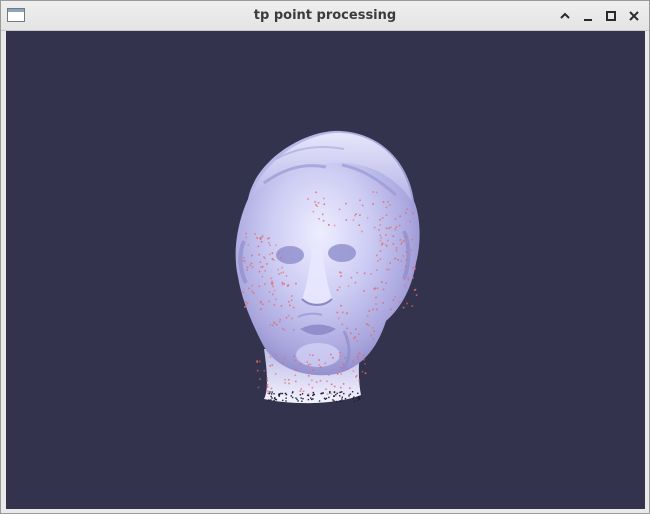 This screenshot has width=650, height=514. I want to click on maximize-icon, so click(611, 16).